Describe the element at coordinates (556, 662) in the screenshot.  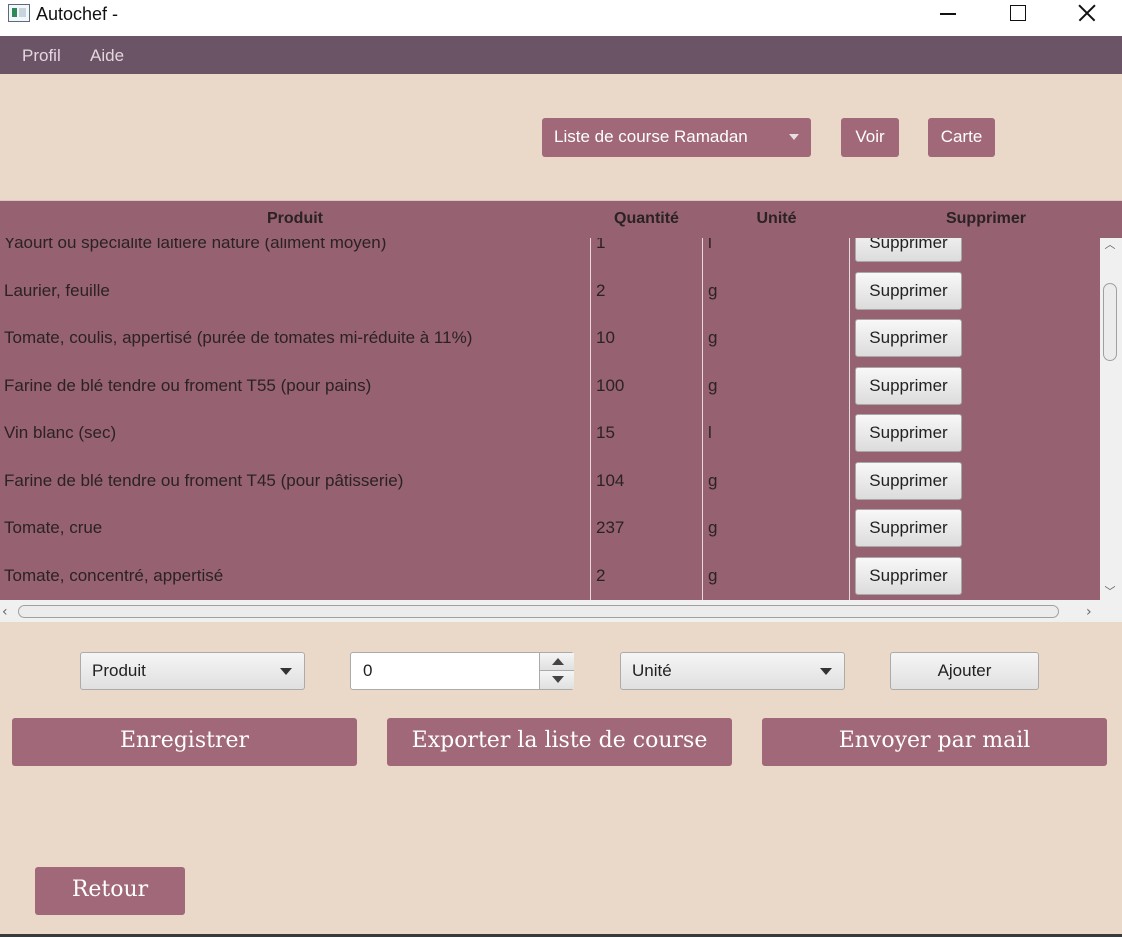
I see `increment-icon` at that location.